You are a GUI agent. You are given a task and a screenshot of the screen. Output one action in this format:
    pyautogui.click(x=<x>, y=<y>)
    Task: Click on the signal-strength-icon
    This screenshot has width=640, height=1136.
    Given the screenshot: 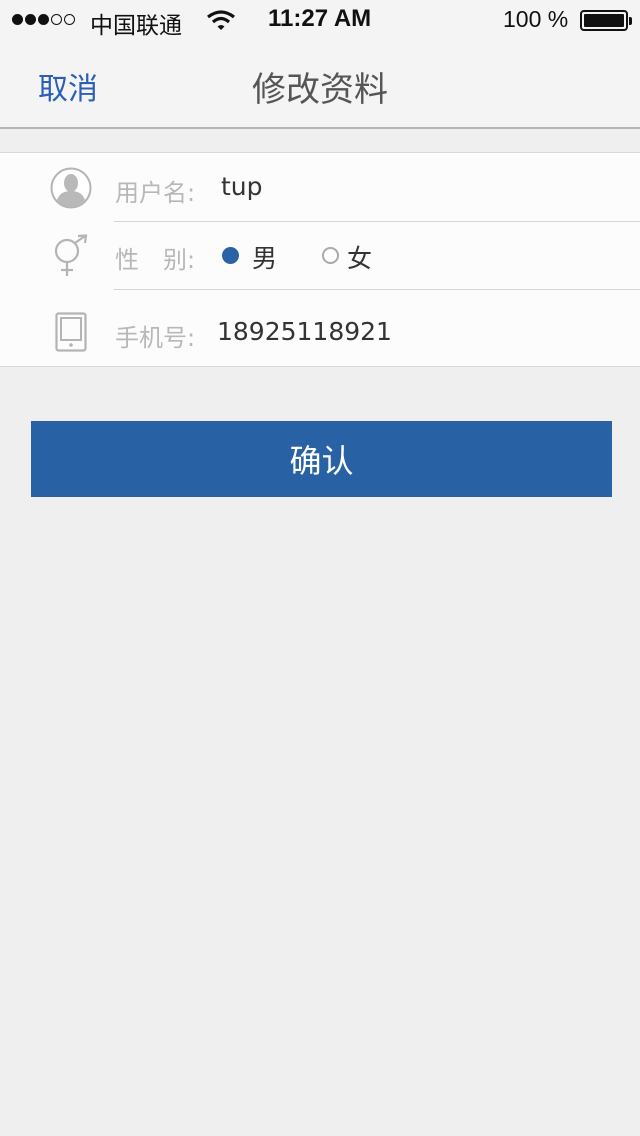 What is the action you would take?
    pyautogui.click(x=43, y=19)
    